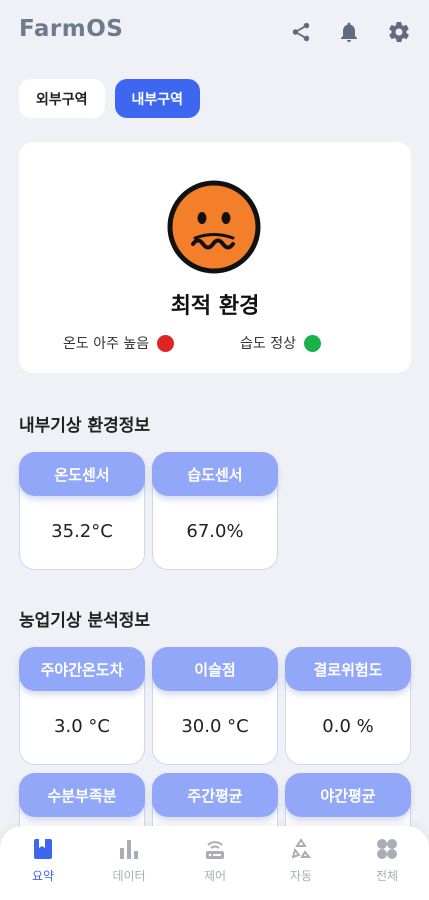  I want to click on recycle-icon, so click(301, 849).